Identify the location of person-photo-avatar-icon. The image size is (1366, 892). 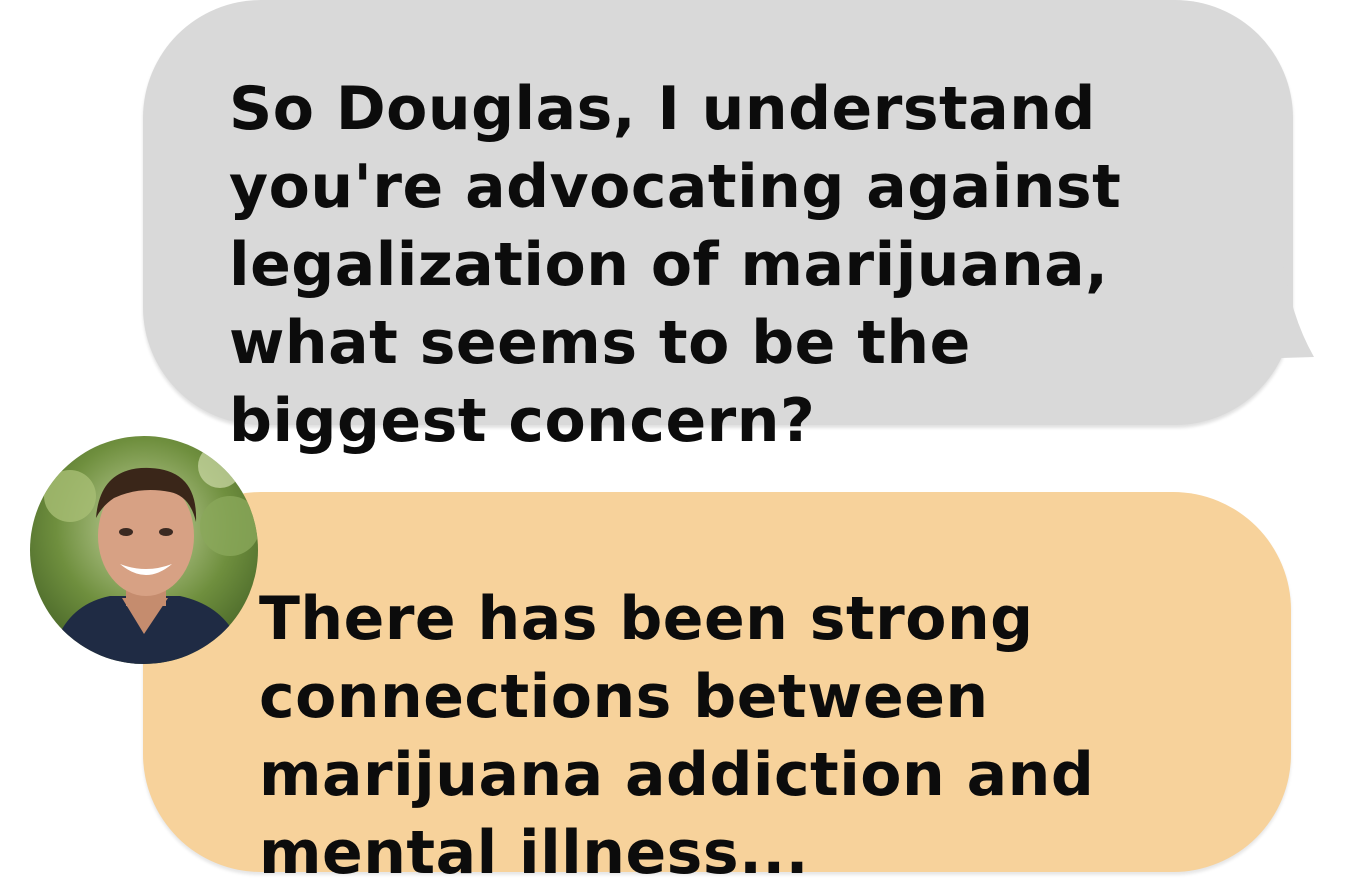
(144, 550).